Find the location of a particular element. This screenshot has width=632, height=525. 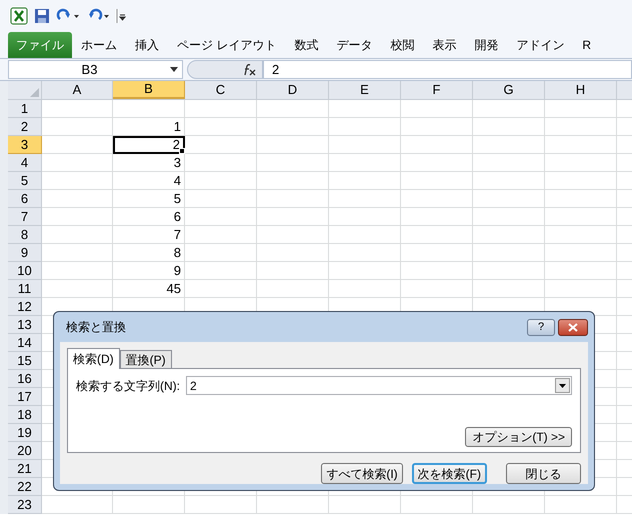

options-button: オプション(T) >> is located at coordinates (518, 437).